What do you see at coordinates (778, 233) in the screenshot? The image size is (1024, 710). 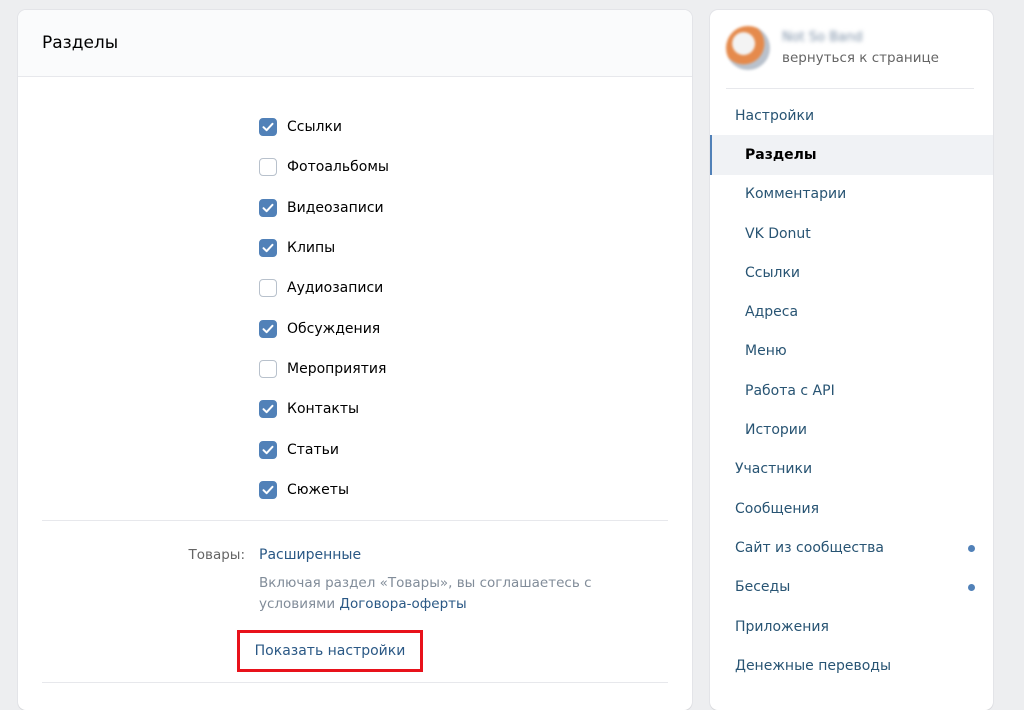 I see `sidebar-item-label: VK Donut` at bounding box center [778, 233].